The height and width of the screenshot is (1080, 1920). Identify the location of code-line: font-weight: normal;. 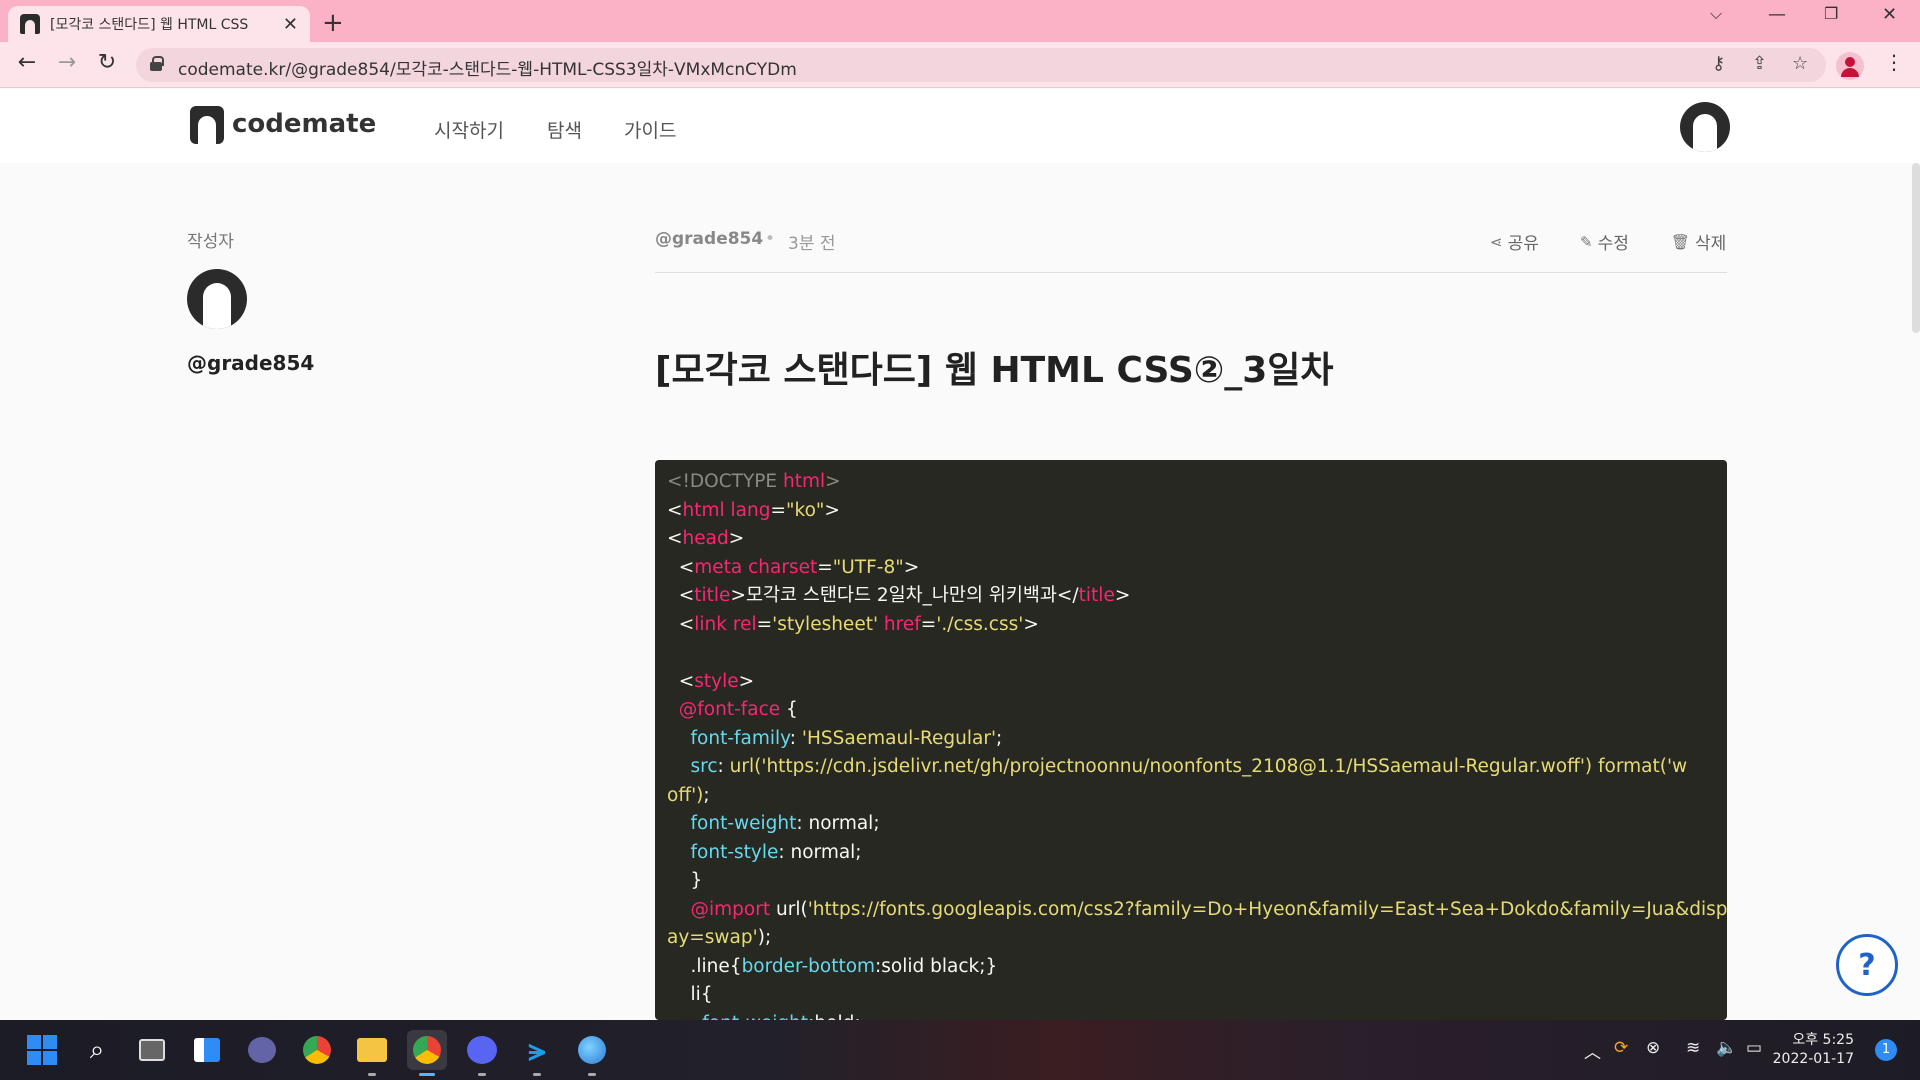
(1191, 824).